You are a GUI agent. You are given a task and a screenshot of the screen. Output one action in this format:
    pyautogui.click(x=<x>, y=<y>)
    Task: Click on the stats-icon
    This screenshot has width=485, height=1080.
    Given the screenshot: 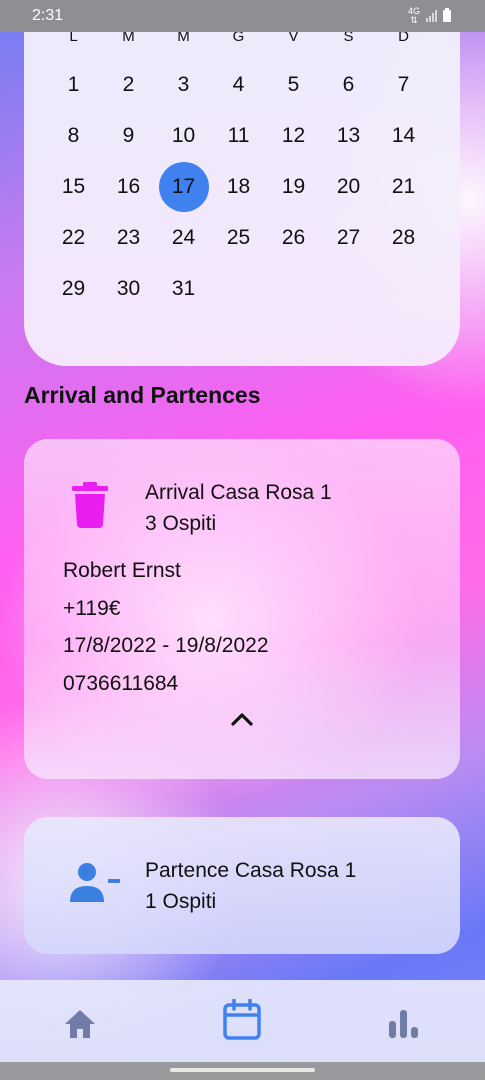 What is the action you would take?
    pyautogui.click(x=404, y=1024)
    